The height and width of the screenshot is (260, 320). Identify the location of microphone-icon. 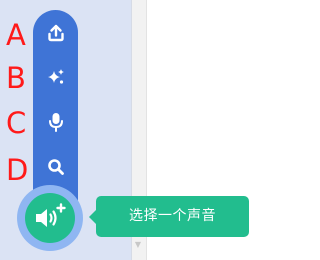
(55, 122).